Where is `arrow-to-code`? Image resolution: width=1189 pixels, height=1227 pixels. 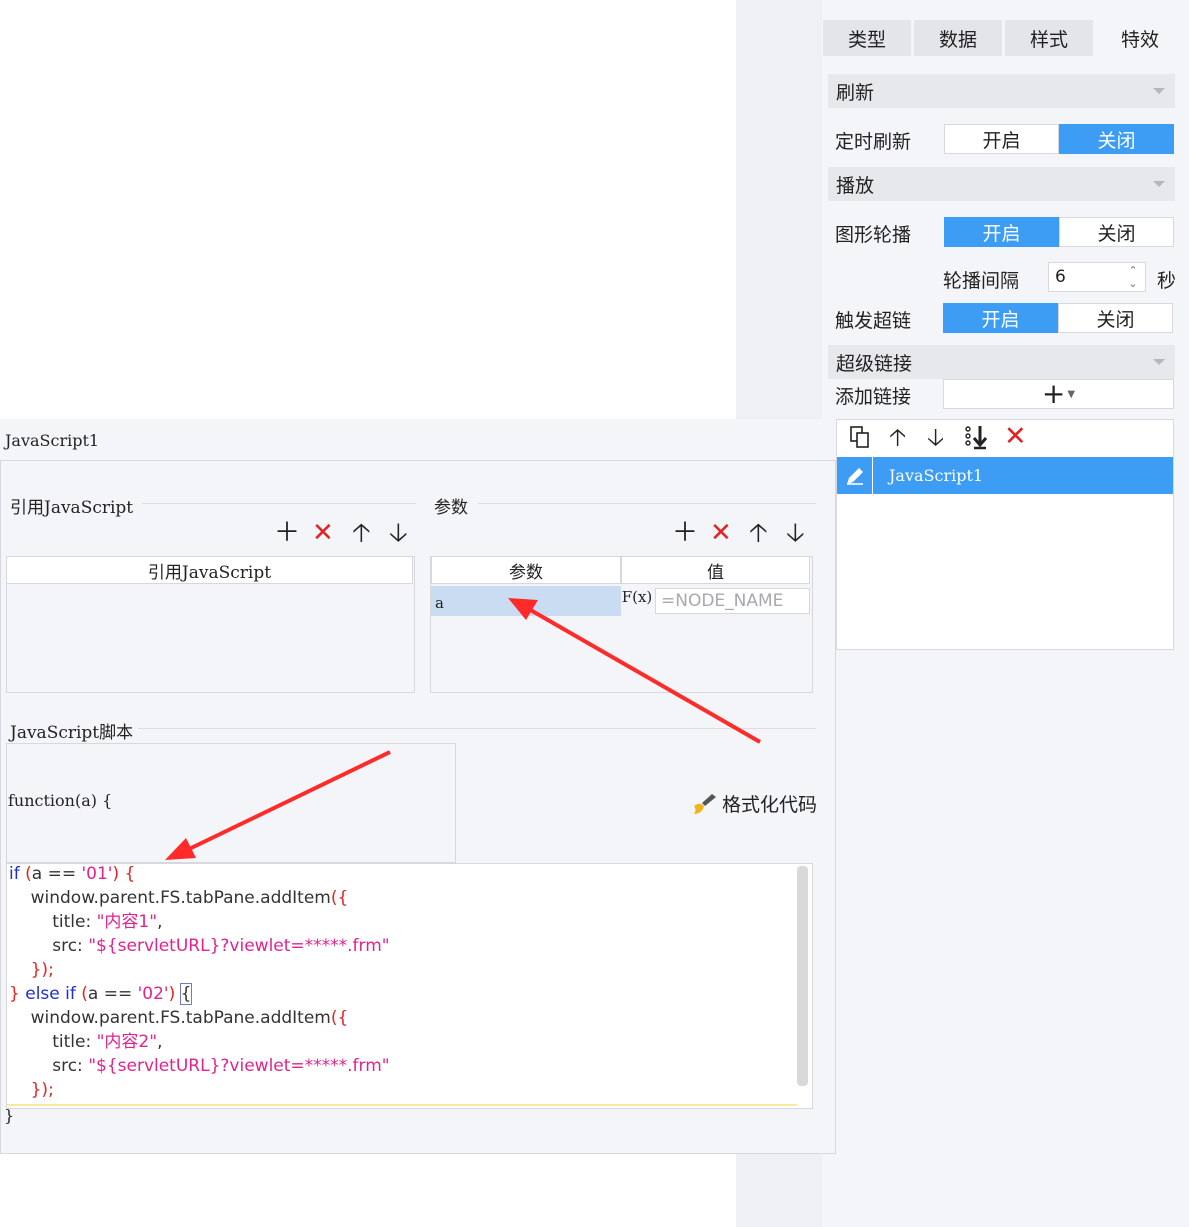 arrow-to-code is located at coordinates (287, 801).